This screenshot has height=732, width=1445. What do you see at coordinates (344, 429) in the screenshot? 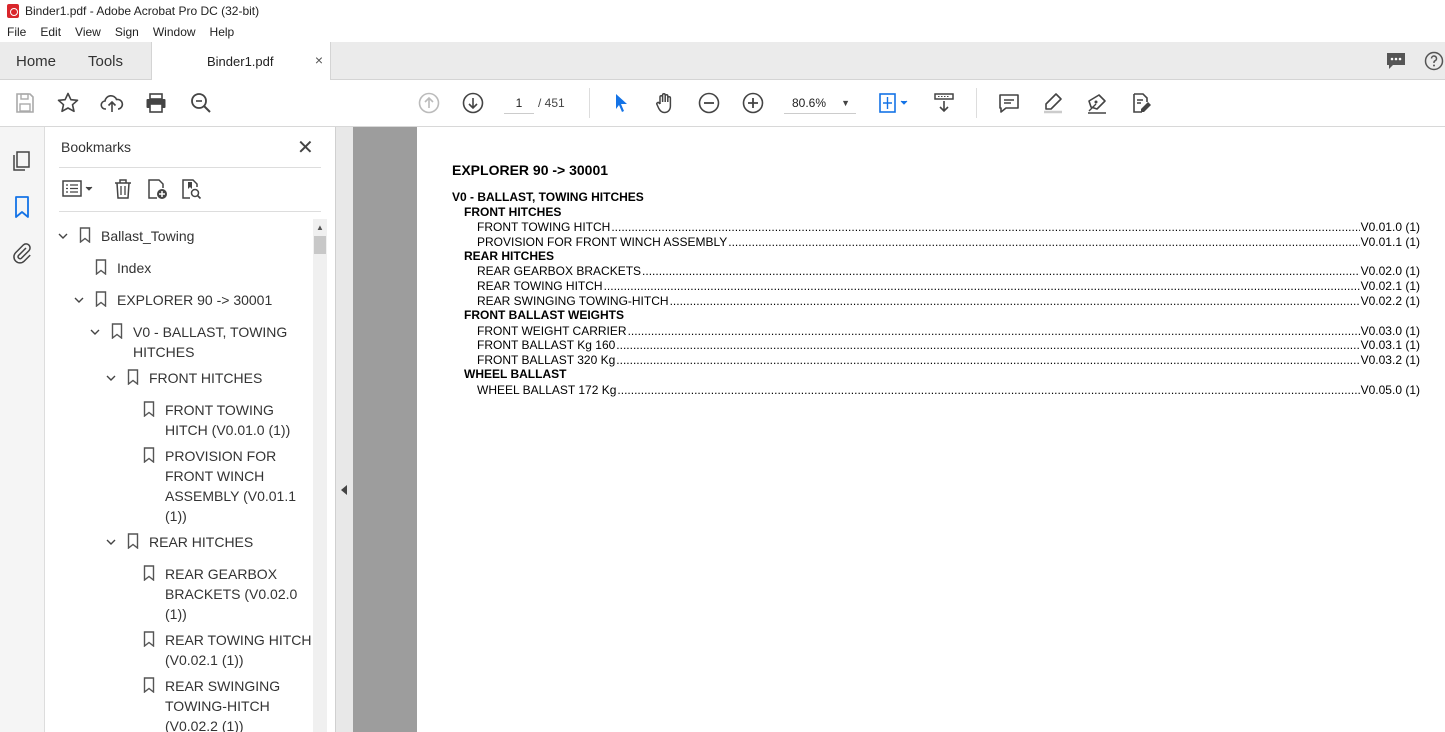
I see `panel-collapse-splitter` at bounding box center [344, 429].